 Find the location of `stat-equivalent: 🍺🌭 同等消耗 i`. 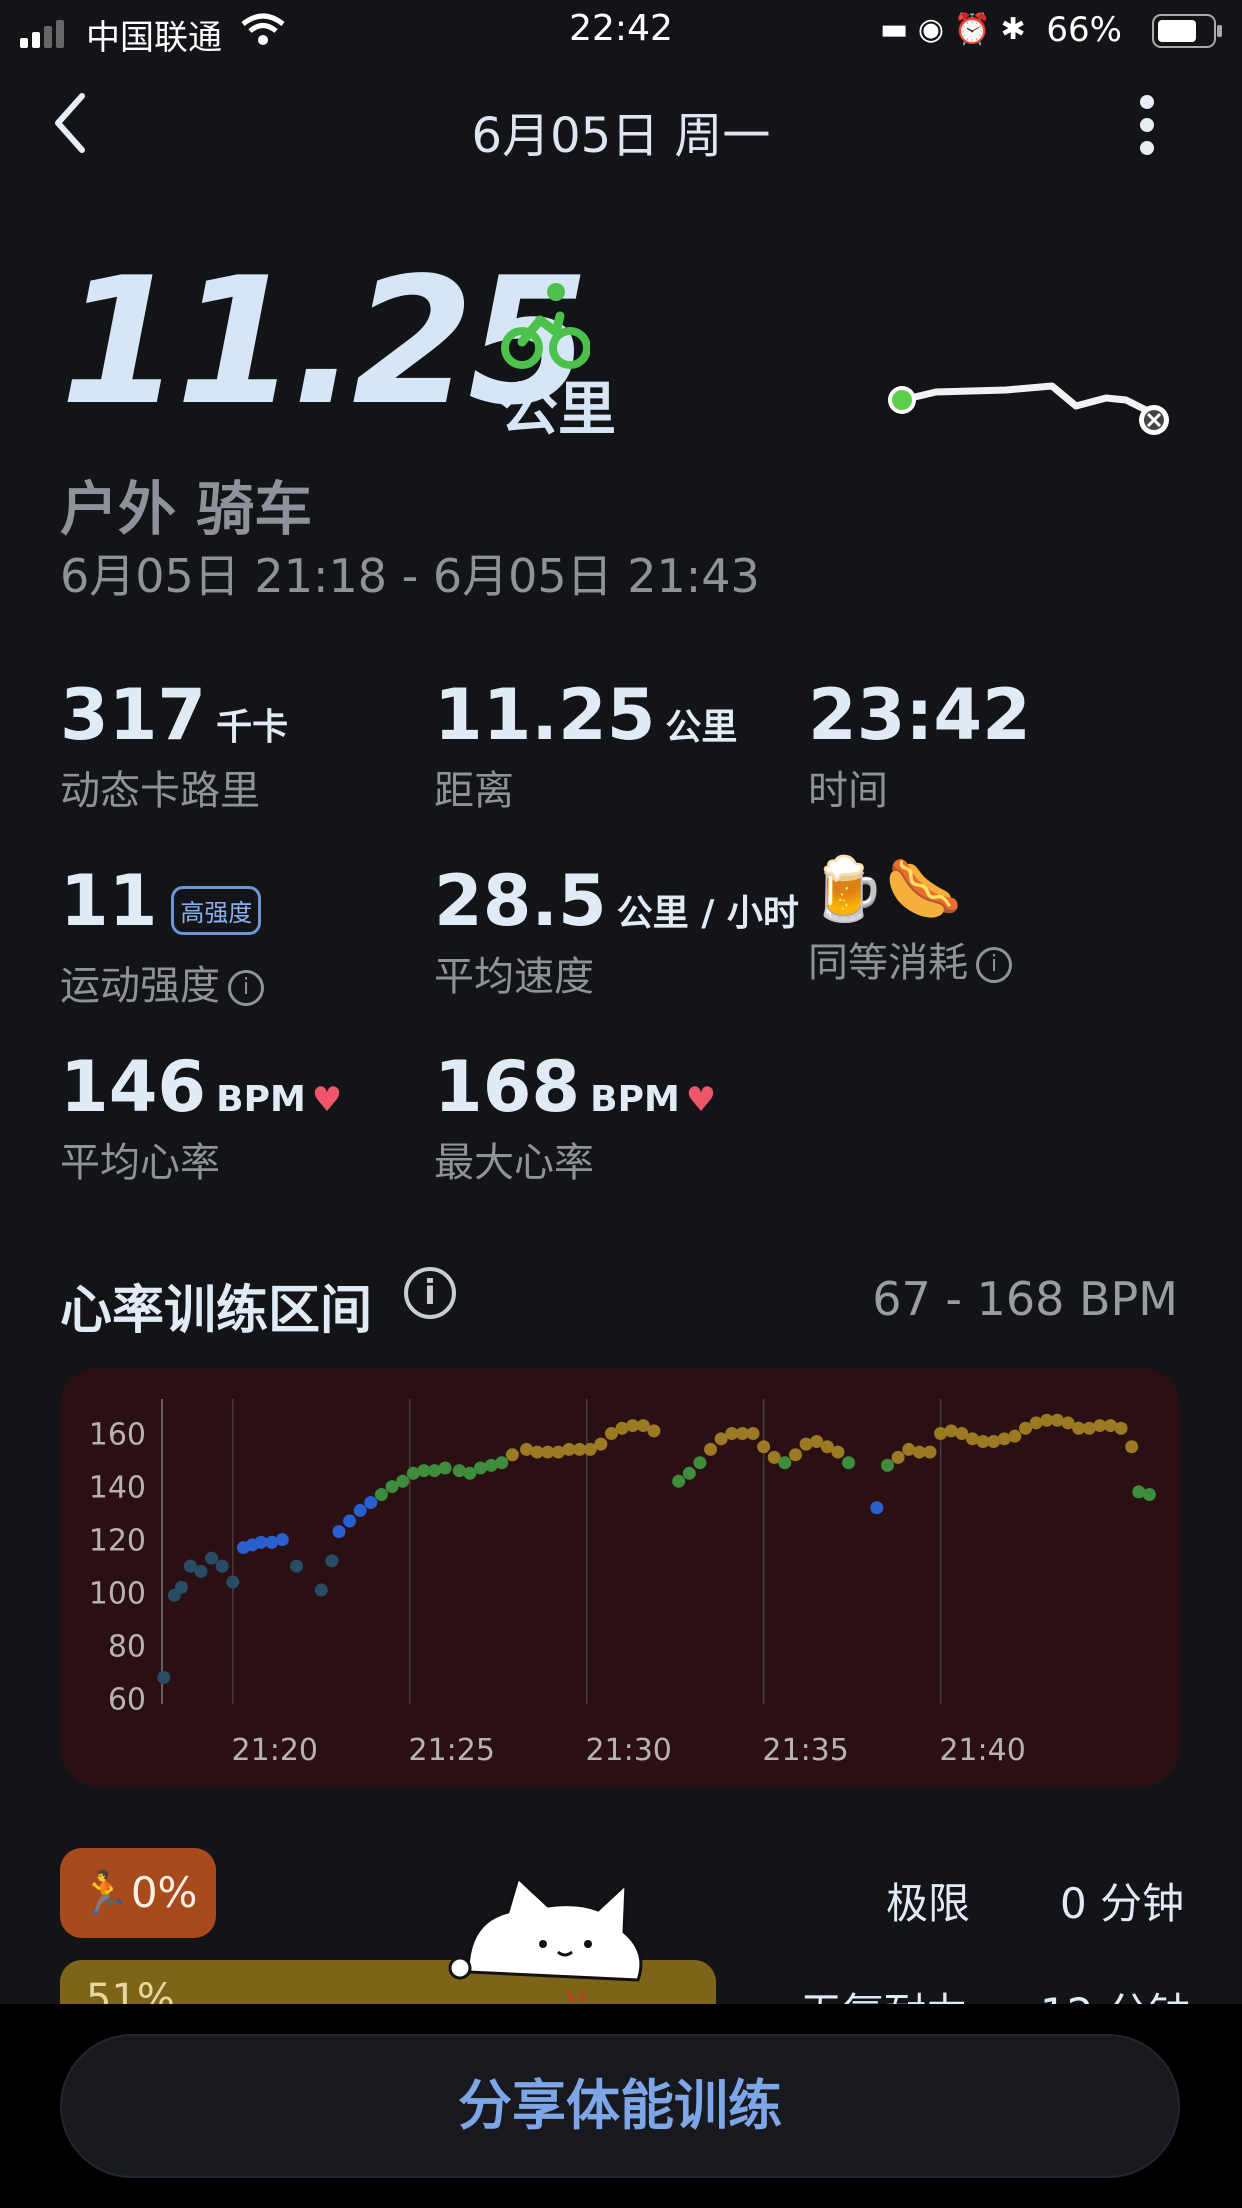

stat-equivalent: 🍺🌭 同等消耗 i is located at coordinates (910, 923).